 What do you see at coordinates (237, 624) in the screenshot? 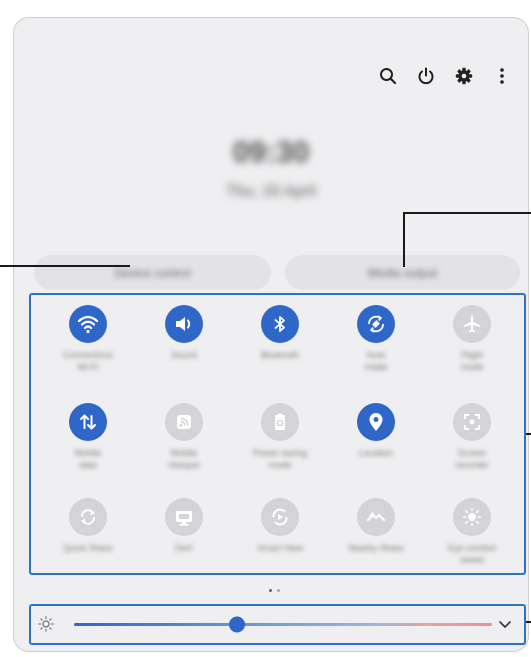
I see `brightness-thumb` at bounding box center [237, 624].